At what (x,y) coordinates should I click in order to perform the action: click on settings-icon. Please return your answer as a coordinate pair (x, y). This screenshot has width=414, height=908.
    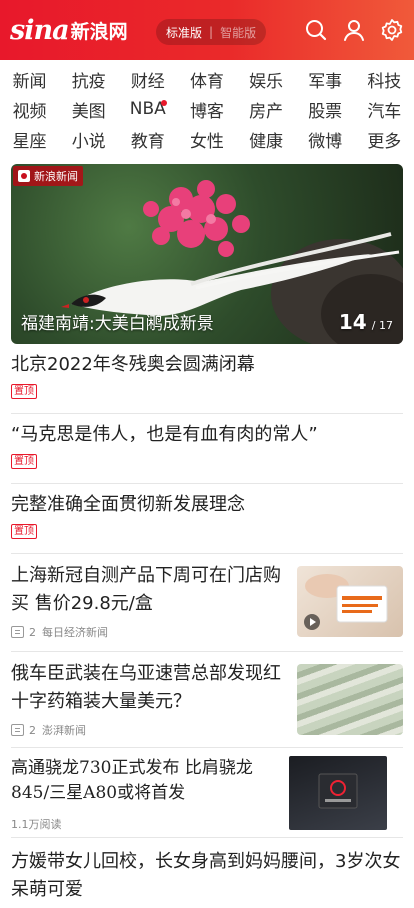
    Looking at the image, I should click on (392, 30).